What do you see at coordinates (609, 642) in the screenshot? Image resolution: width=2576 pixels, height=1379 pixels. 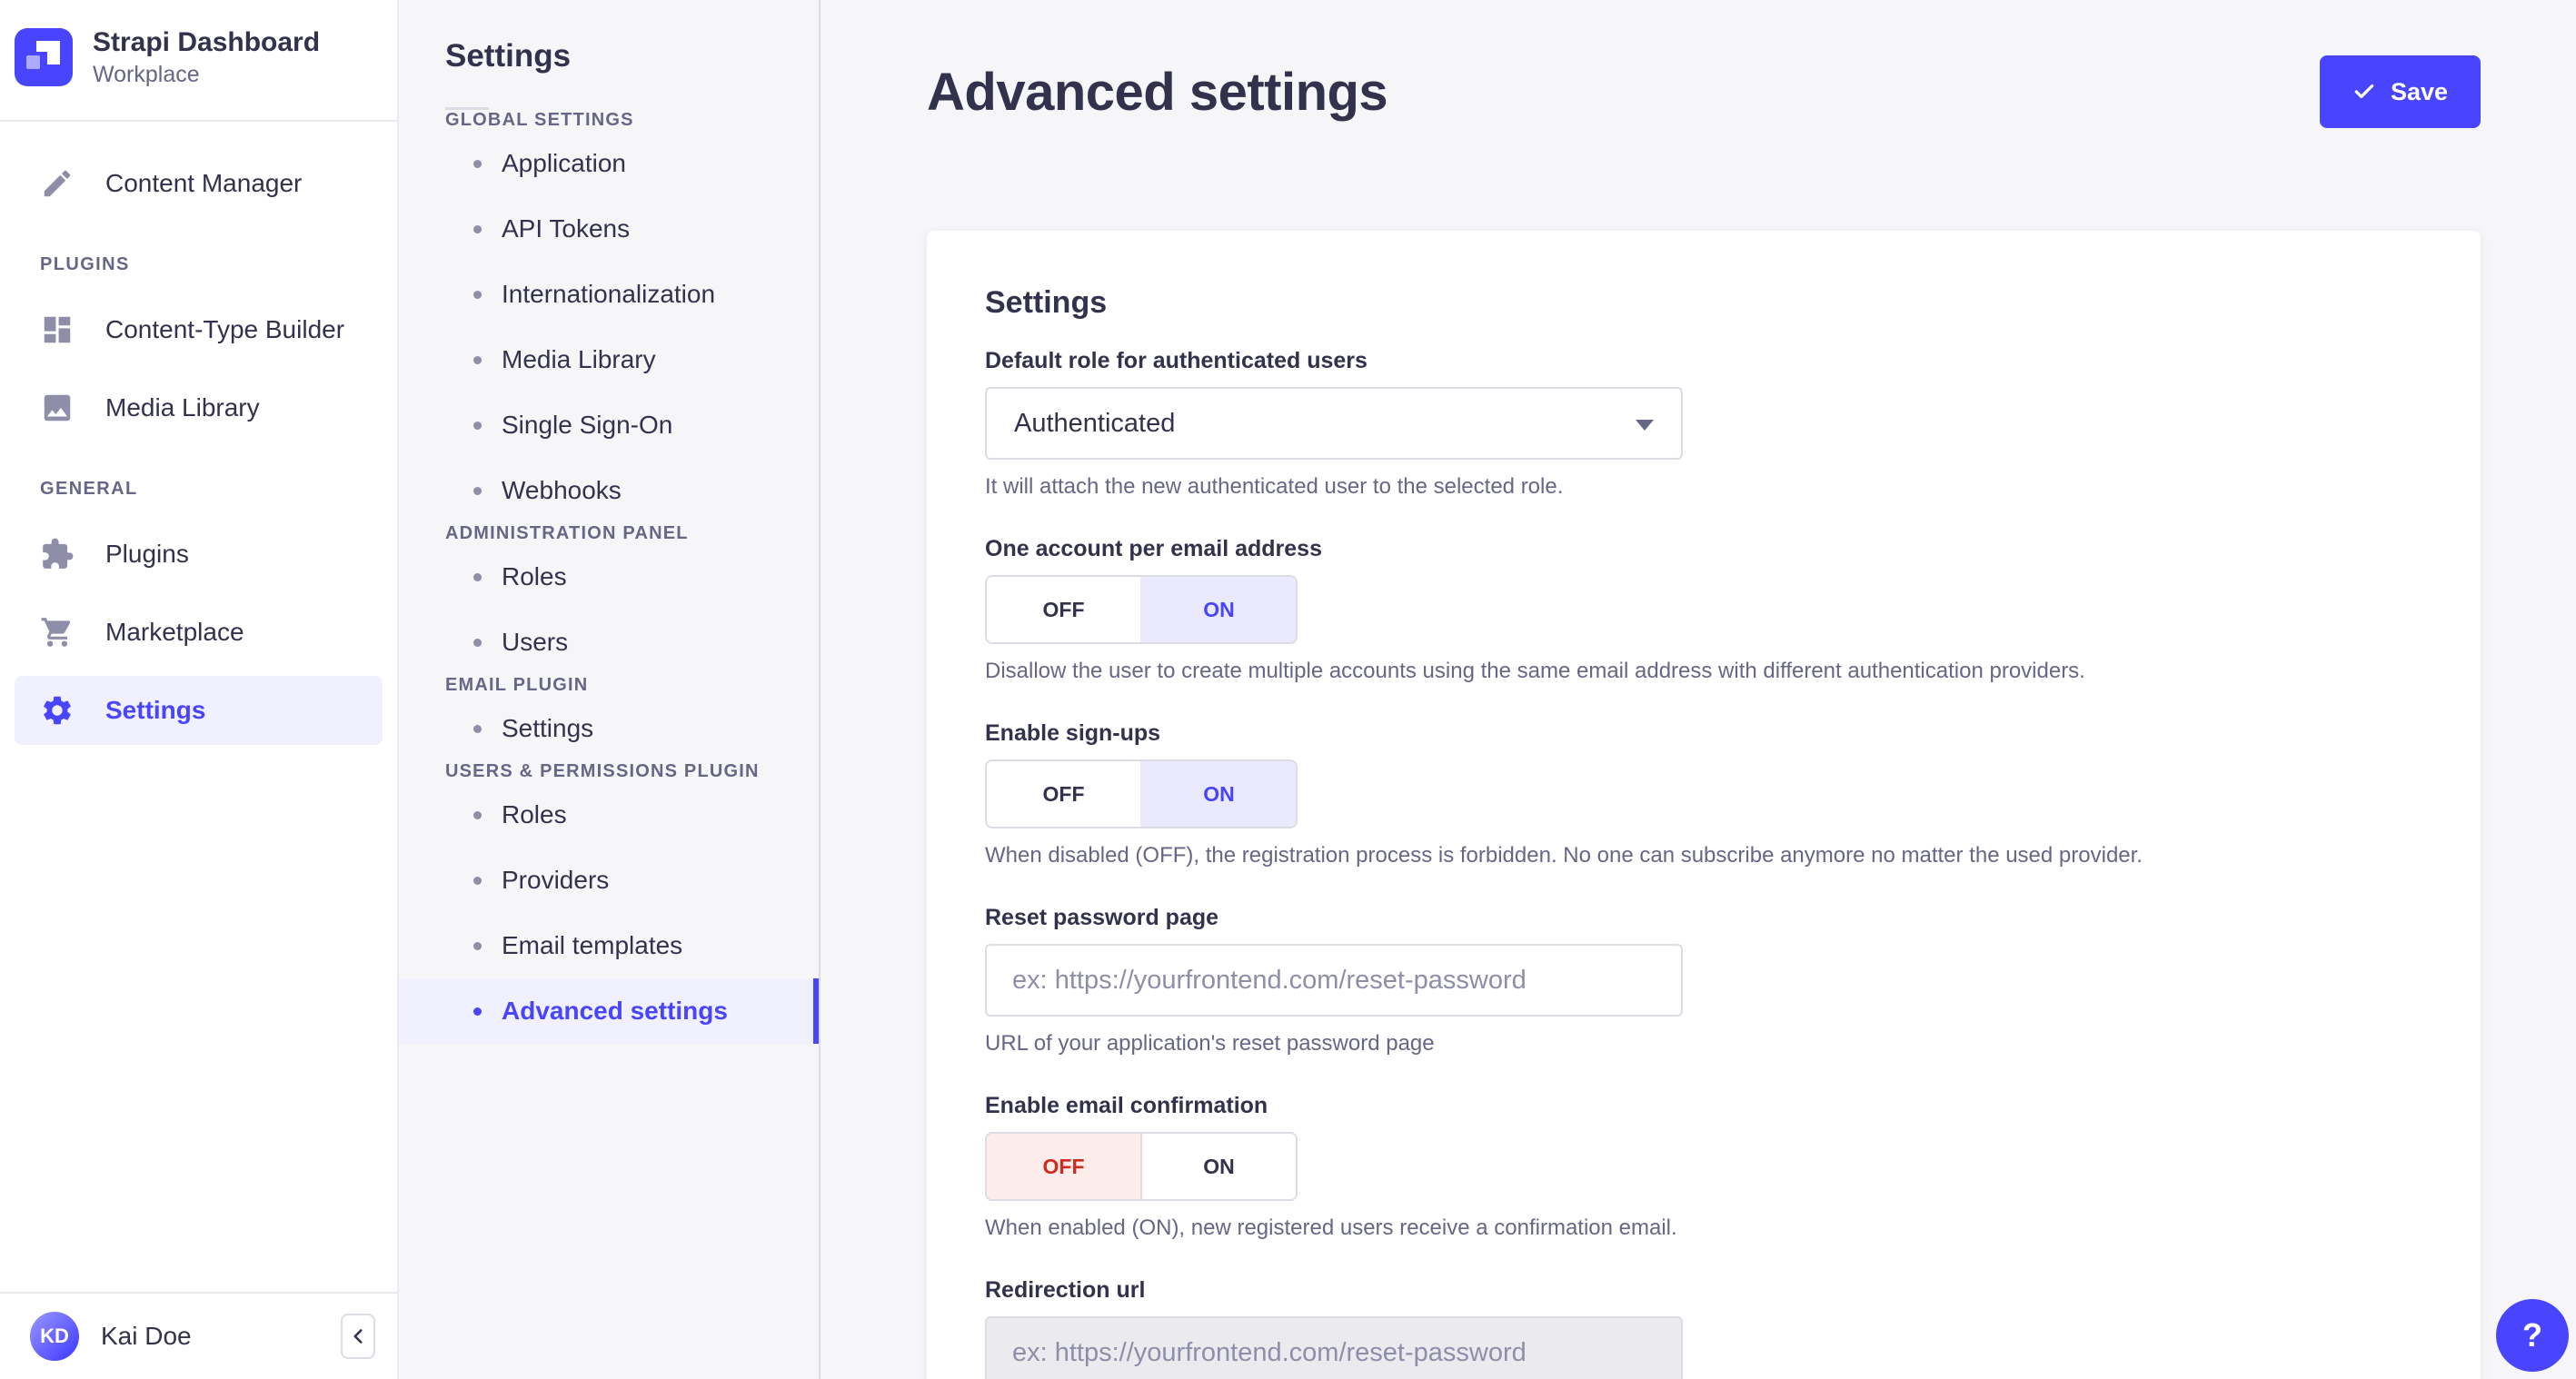 I see `subnav-item-admin-users: Users` at bounding box center [609, 642].